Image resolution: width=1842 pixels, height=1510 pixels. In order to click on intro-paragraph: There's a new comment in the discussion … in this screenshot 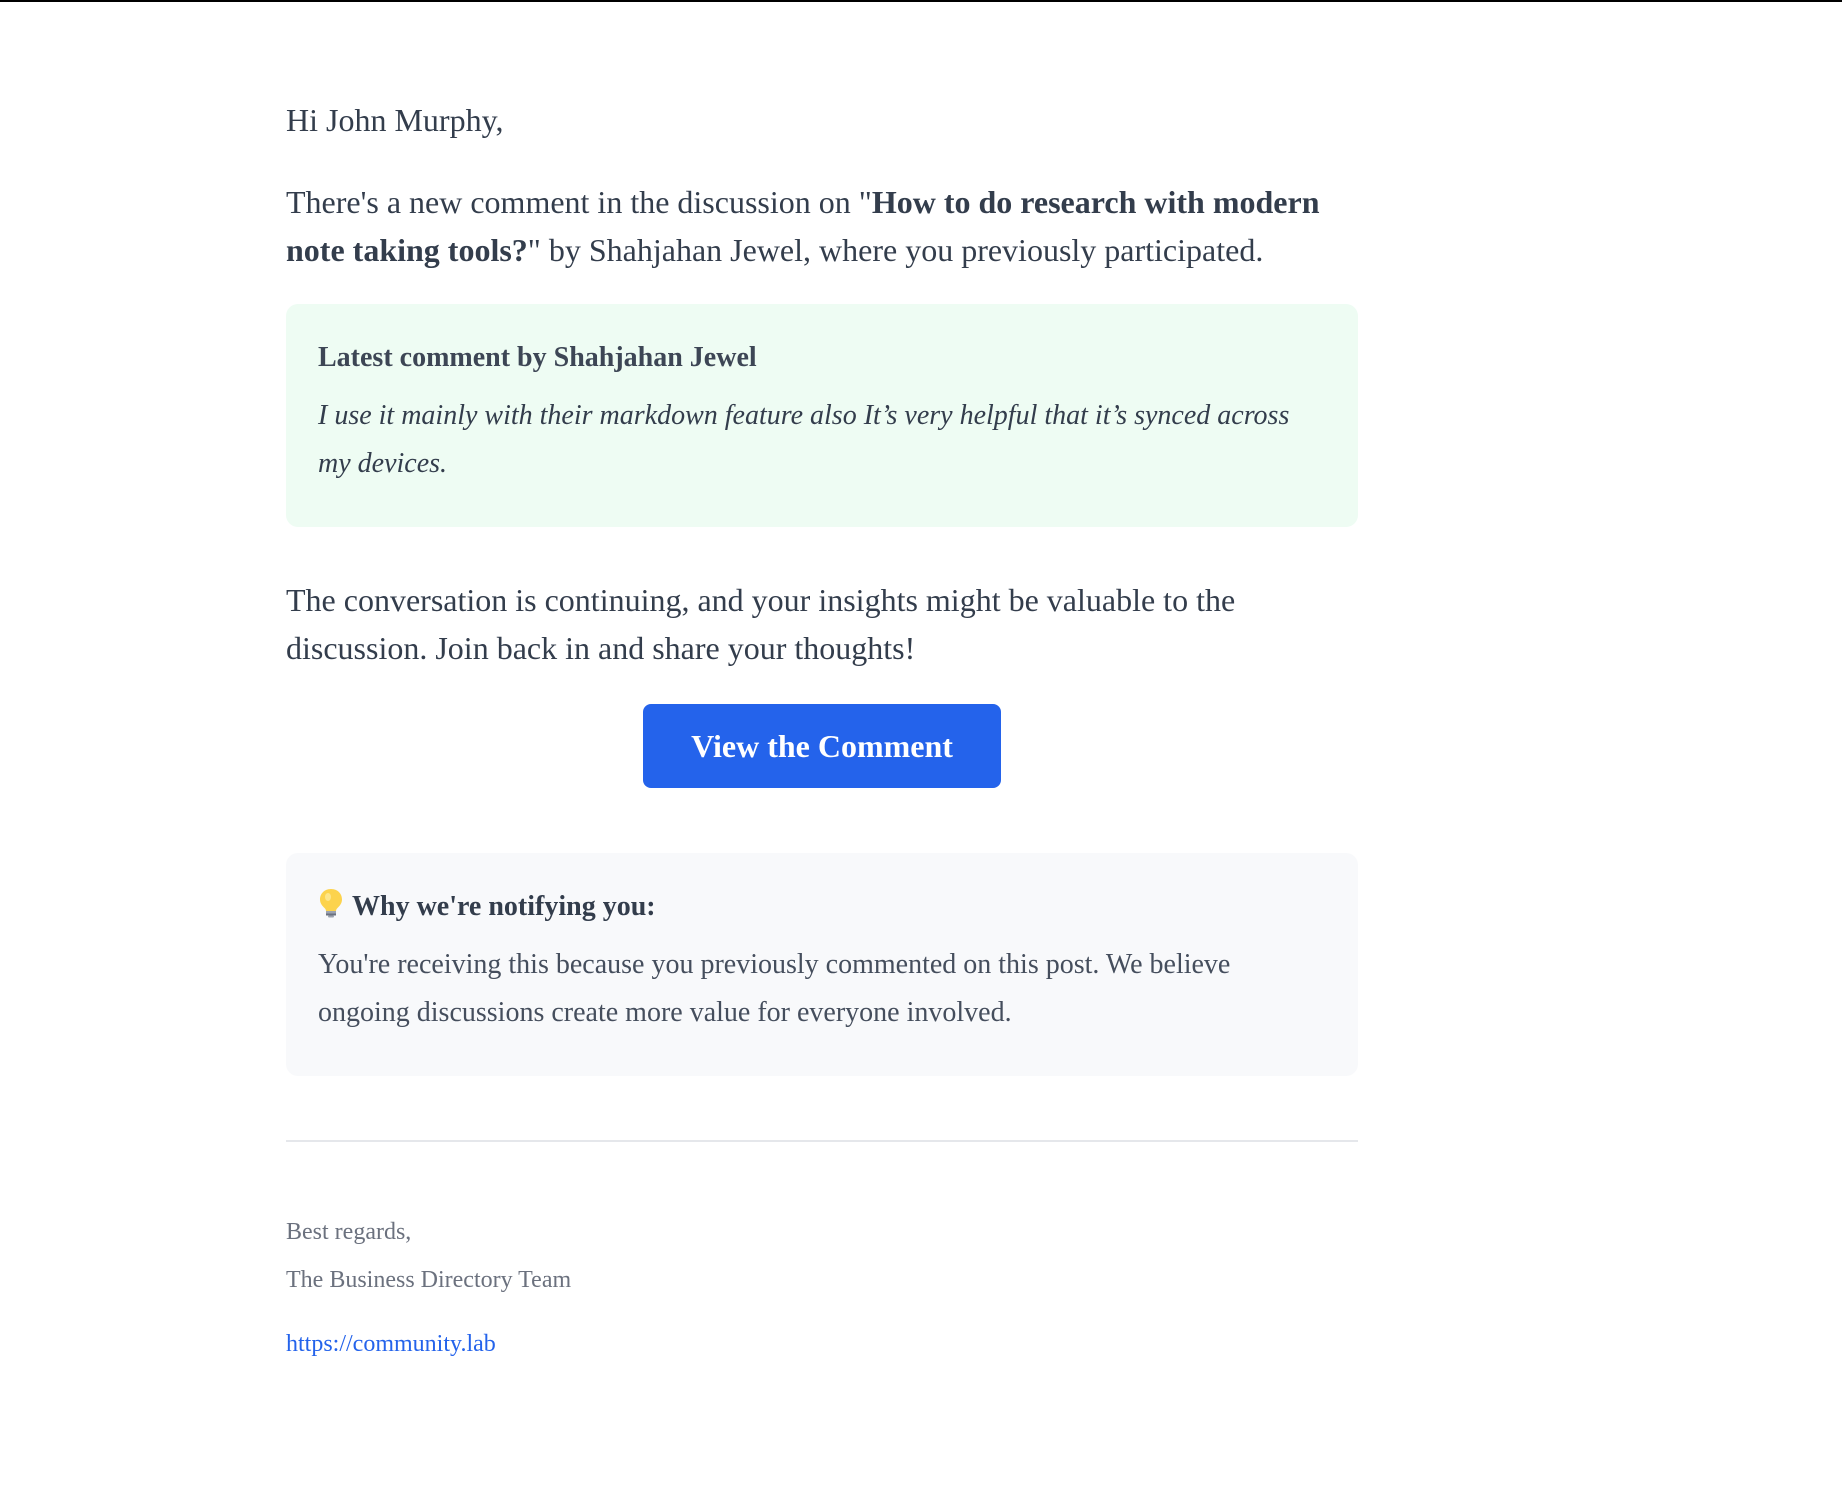, I will do `click(822, 226)`.